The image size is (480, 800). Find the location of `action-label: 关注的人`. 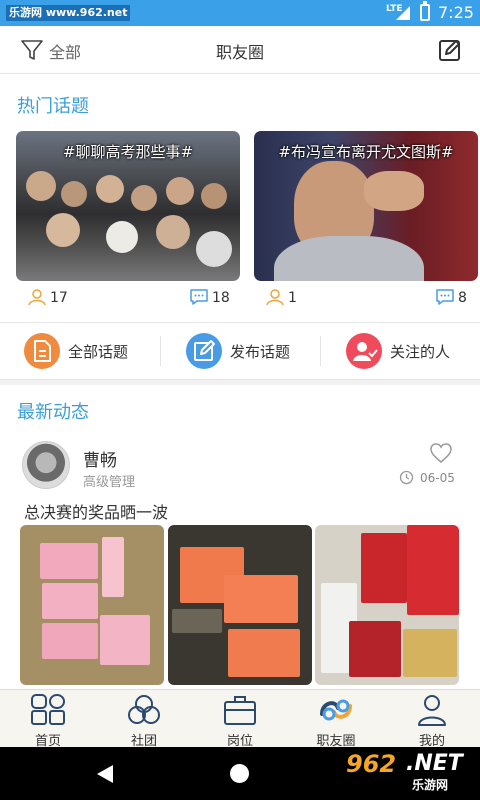

action-label: 关注的人 is located at coordinates (420, 352).